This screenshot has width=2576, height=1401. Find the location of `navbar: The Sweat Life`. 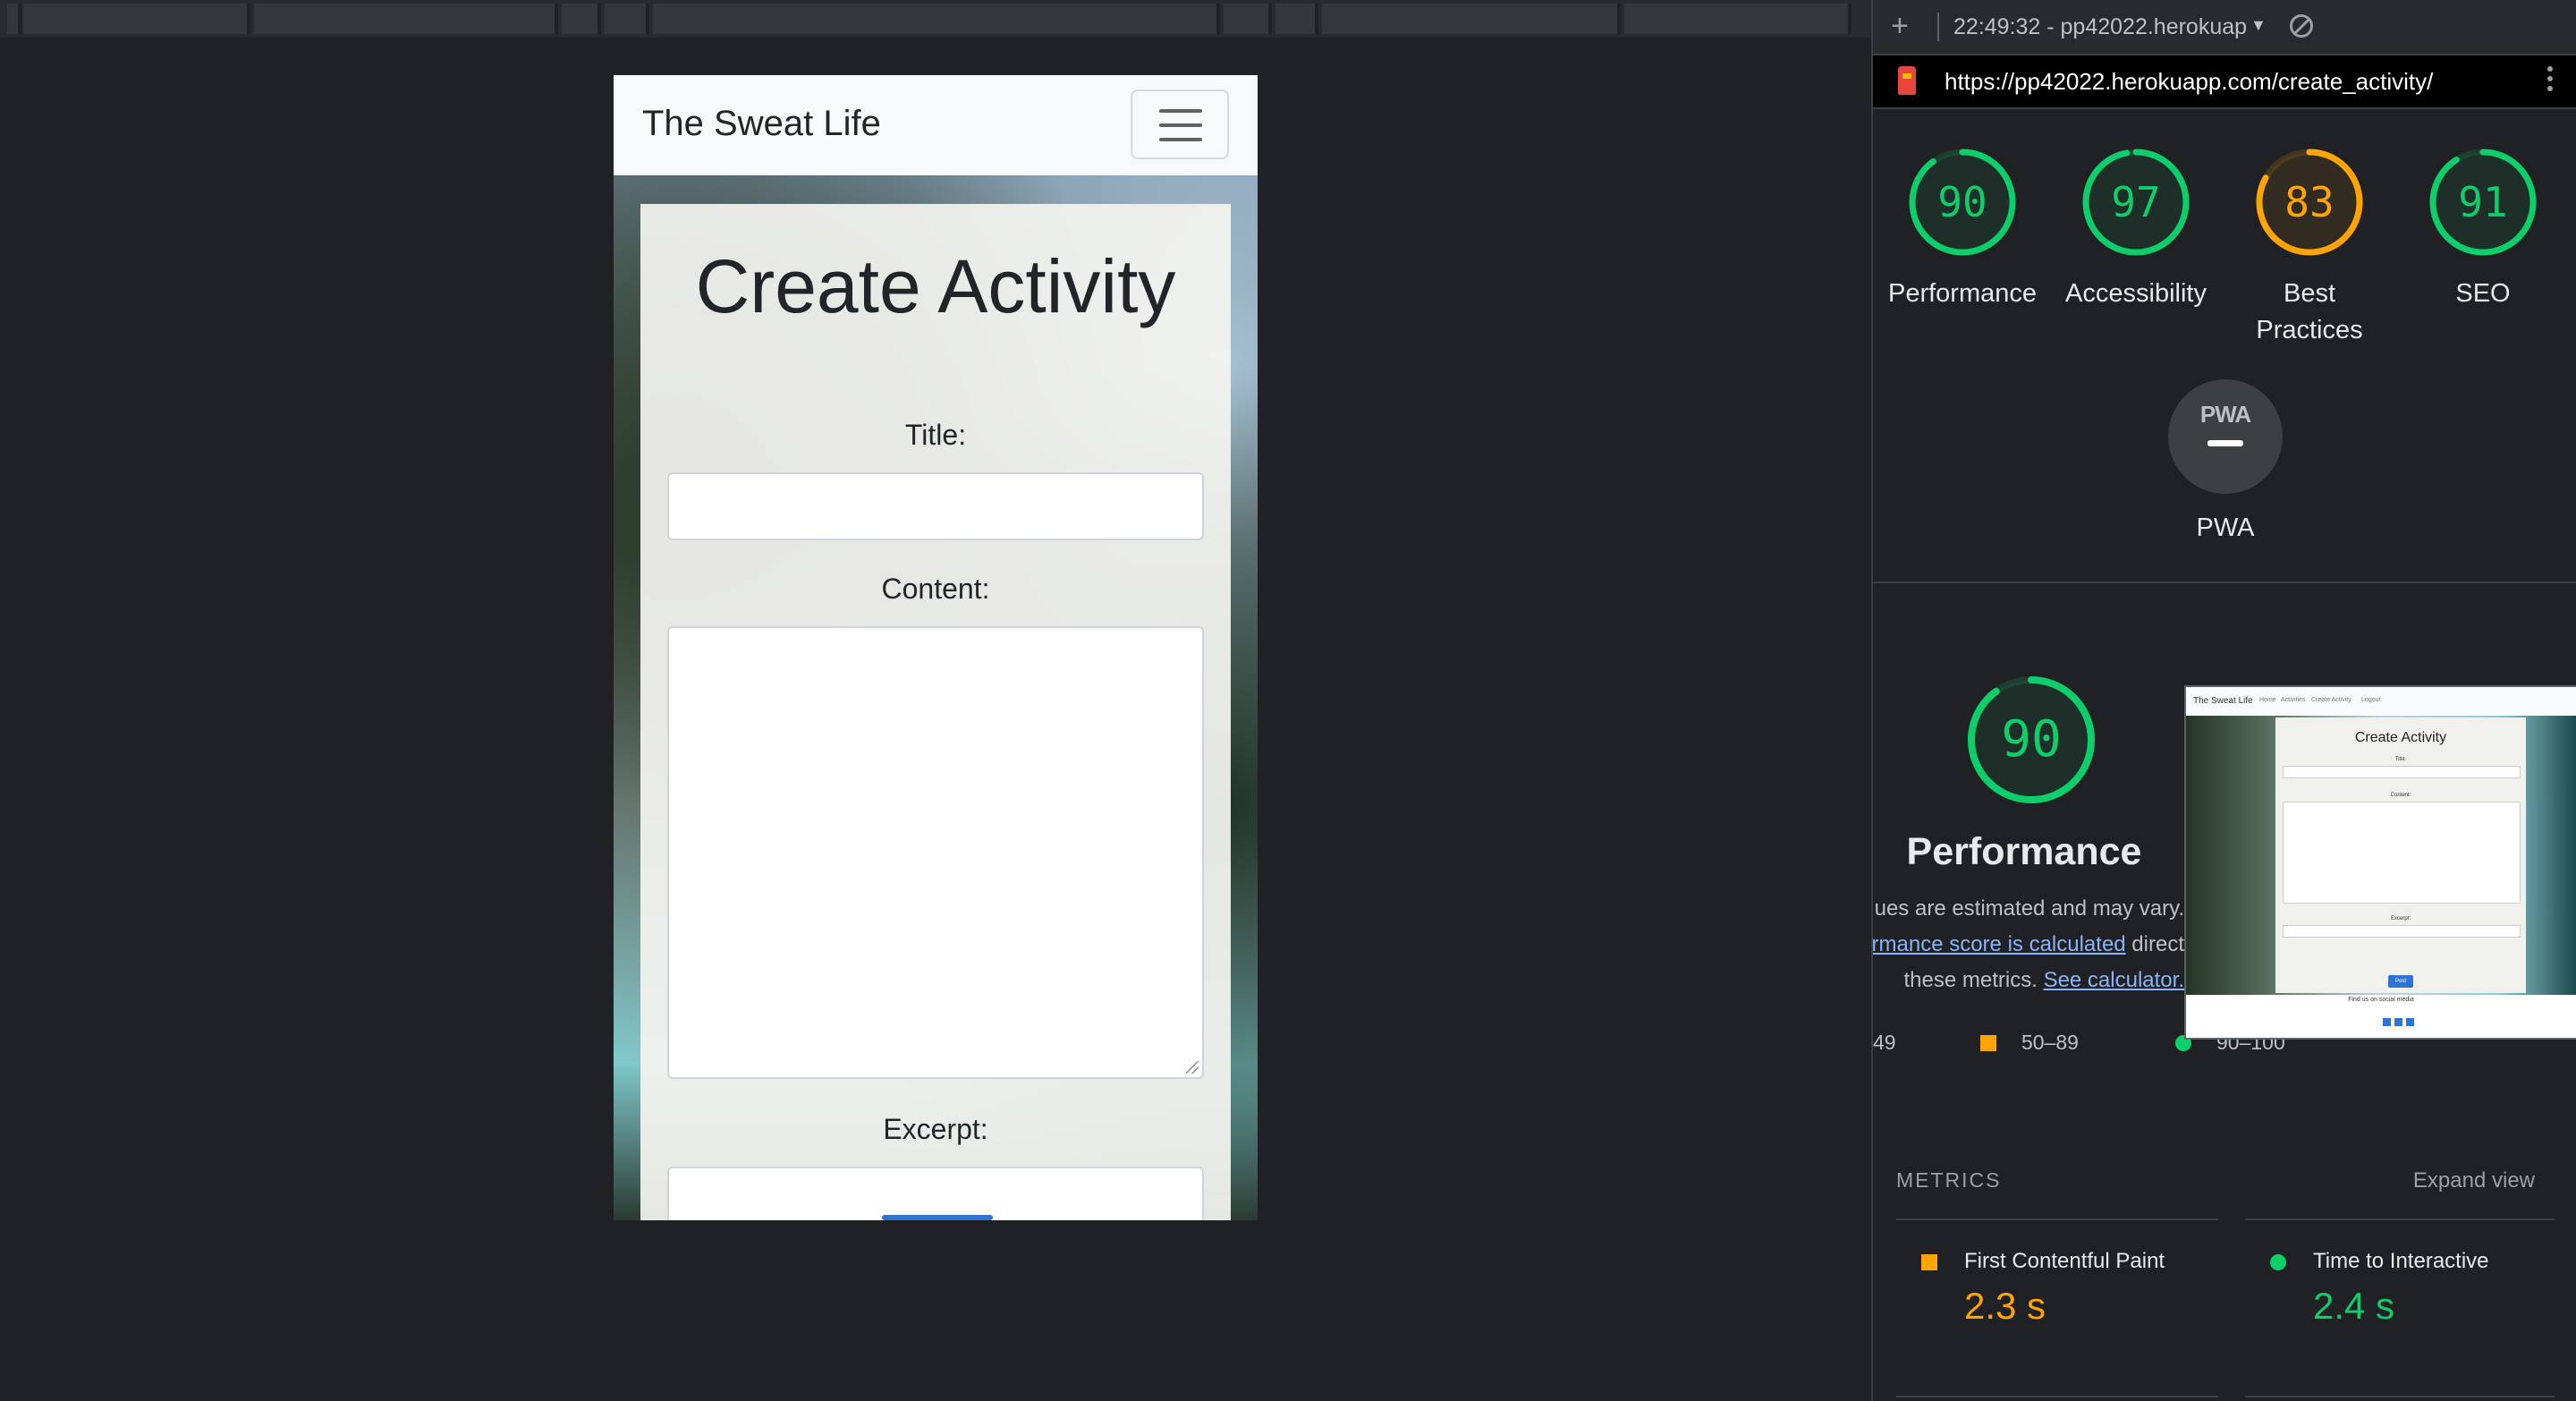

navbar: The Sweat Life is located at coordinates (936, 125).